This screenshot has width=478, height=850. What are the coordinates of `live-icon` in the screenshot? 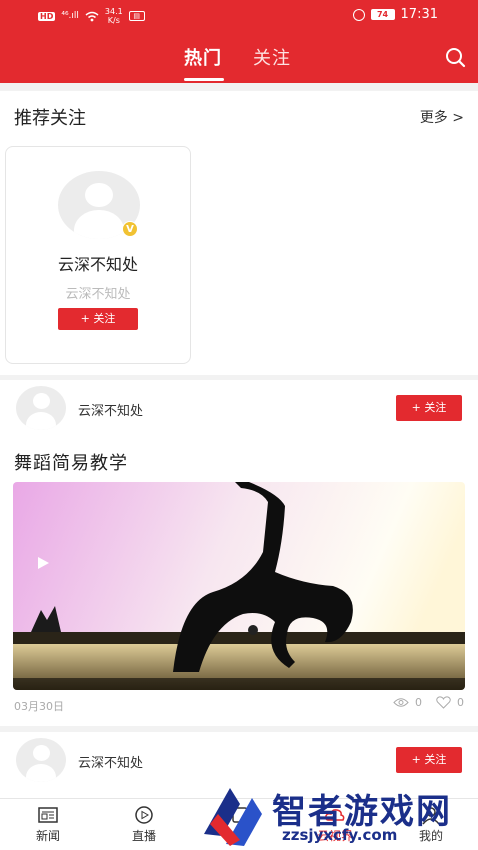 It's located at (144, 815).